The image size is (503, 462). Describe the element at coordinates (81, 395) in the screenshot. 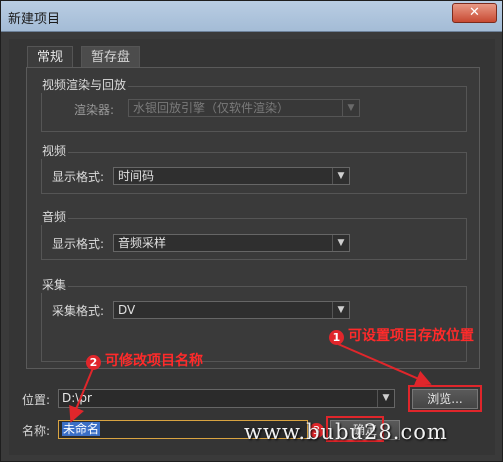

I see `arrow-to-name` at that location.